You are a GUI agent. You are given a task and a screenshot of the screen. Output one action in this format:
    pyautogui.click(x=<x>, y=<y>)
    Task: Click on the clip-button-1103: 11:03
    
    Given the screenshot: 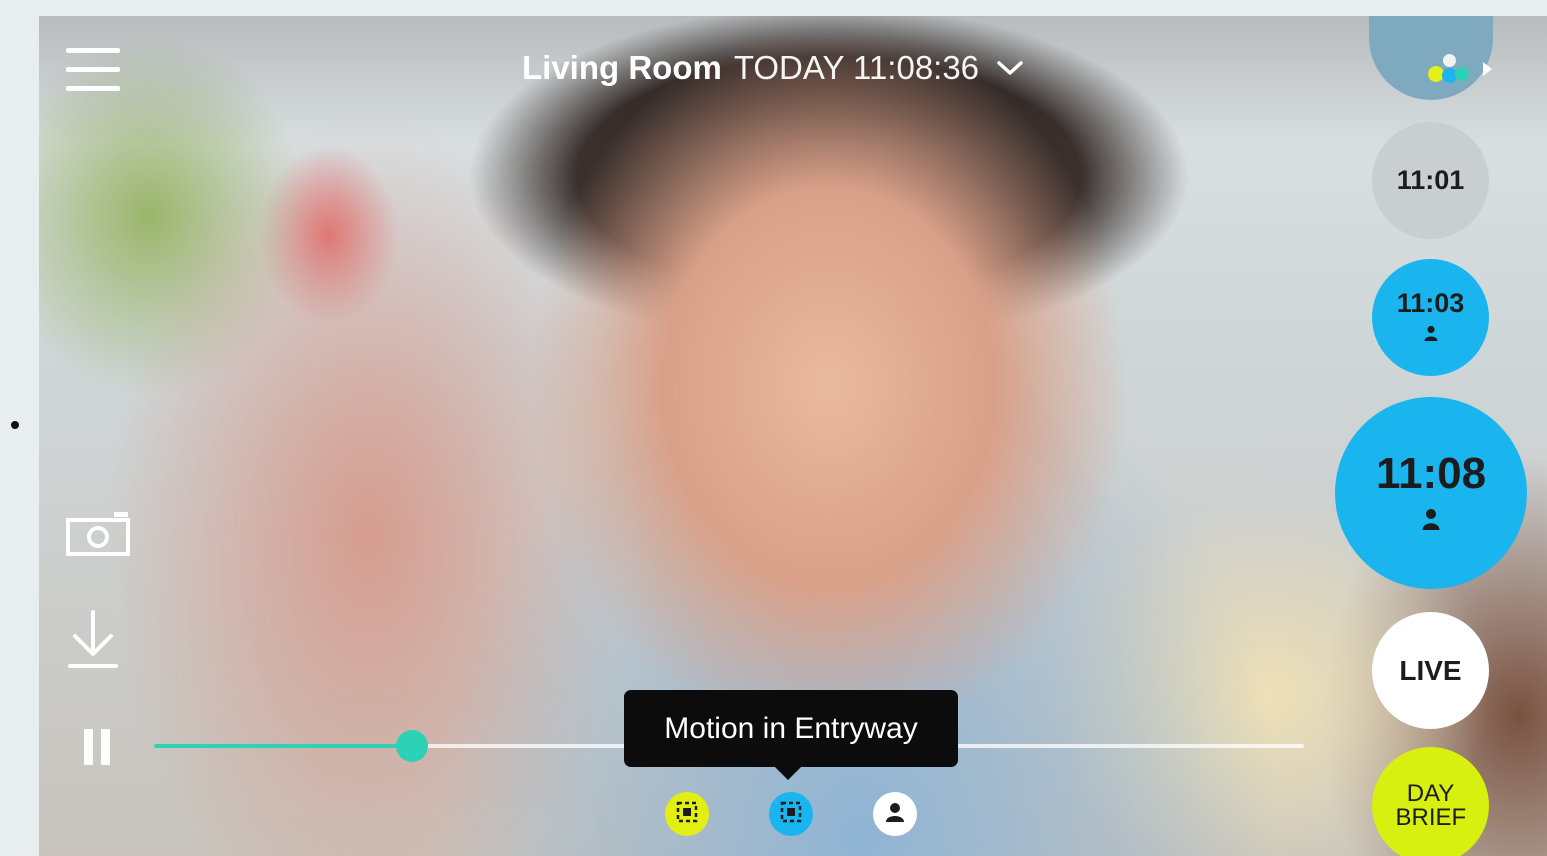 What is the action you would take?
    pyautogui.click(x=1430, y=317)
    